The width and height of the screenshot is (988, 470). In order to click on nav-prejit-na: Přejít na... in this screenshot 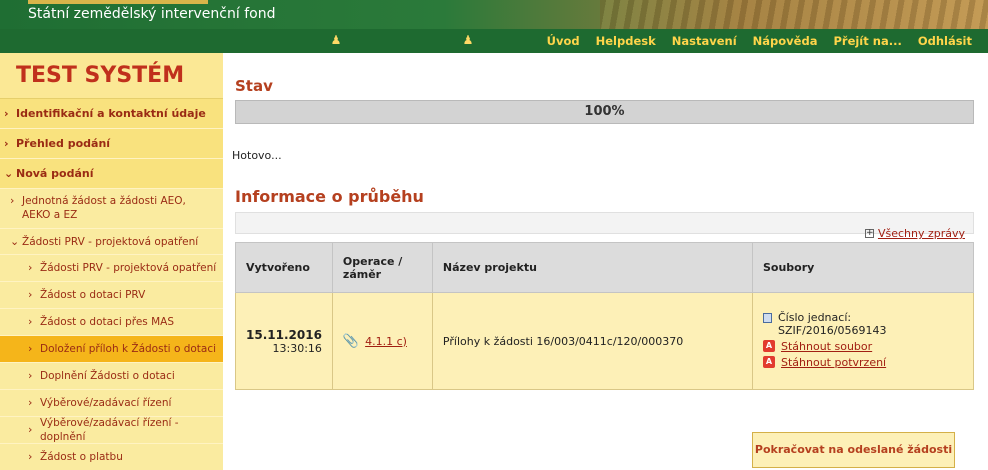, I will do `click(867, 41)`.